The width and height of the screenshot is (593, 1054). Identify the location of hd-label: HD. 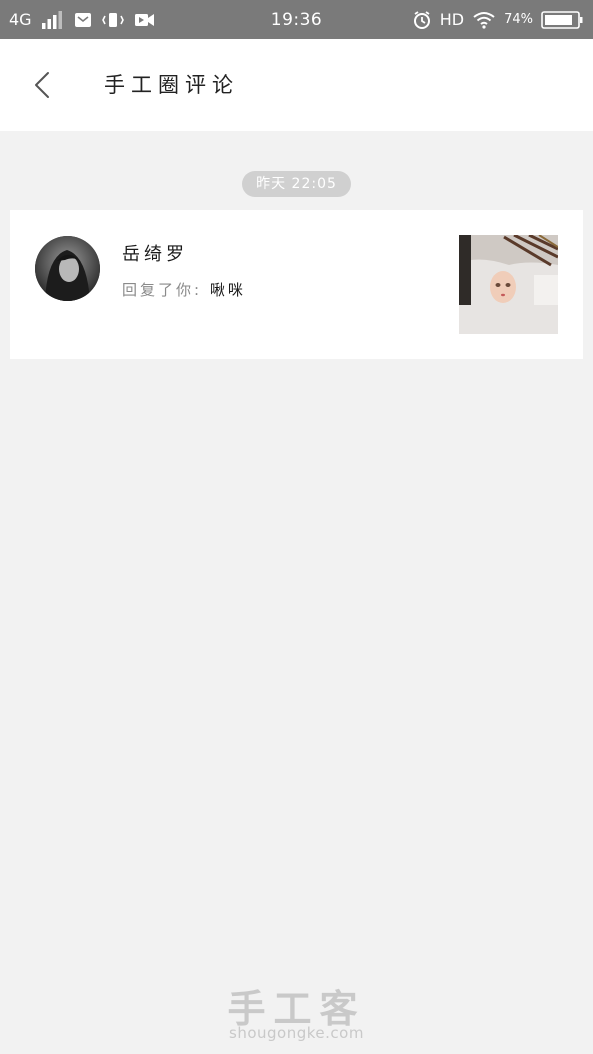
(452, 19).